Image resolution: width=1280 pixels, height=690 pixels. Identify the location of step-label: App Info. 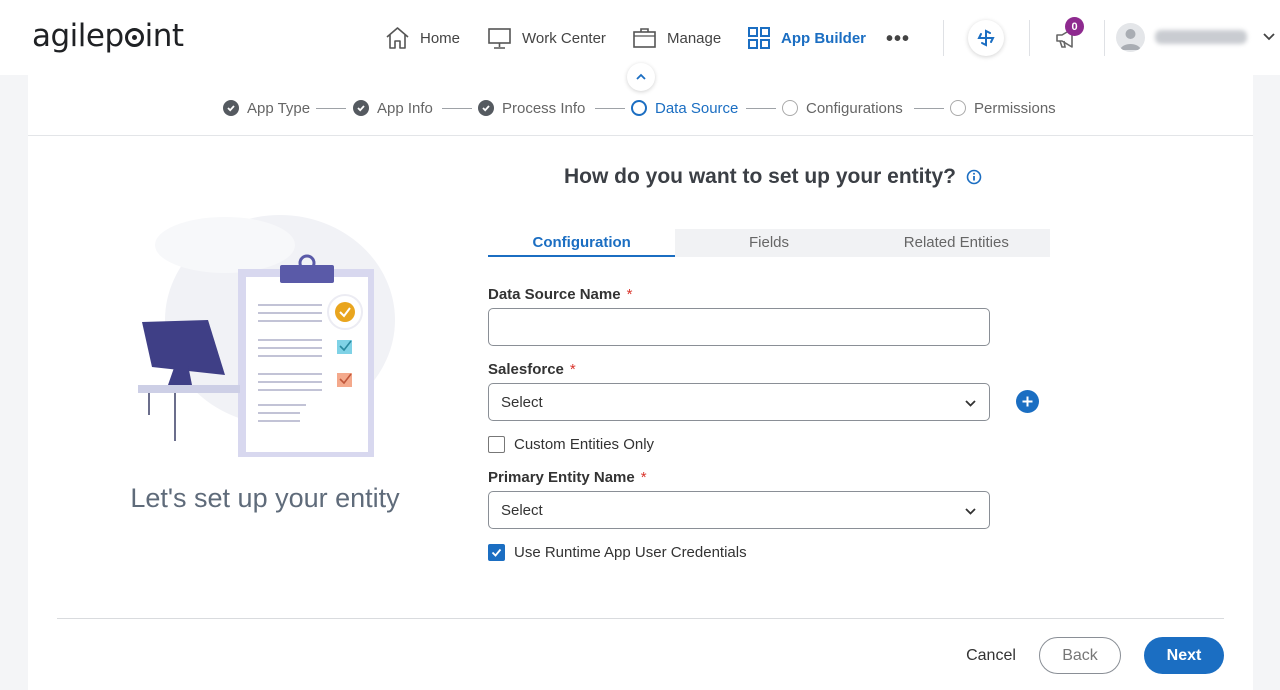
(405, 108).